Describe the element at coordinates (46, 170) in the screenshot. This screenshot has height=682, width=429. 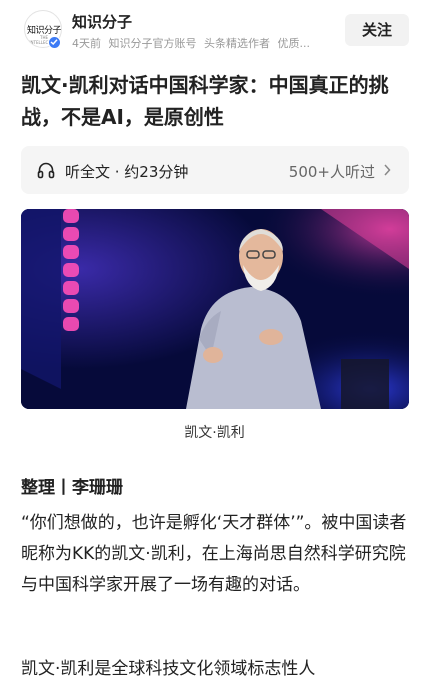
I see `headphones-icon` at that location.